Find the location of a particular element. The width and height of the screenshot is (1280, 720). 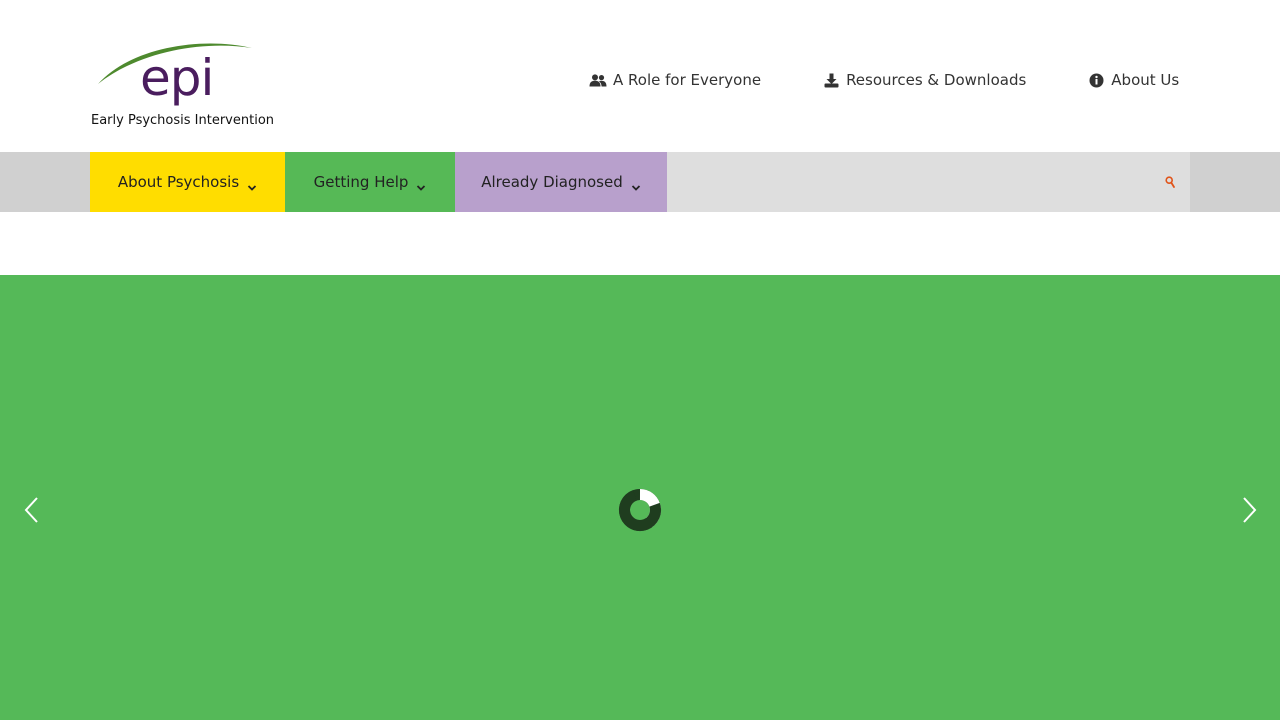

logo-wordmark: epi is located at coordinates (177, 78).